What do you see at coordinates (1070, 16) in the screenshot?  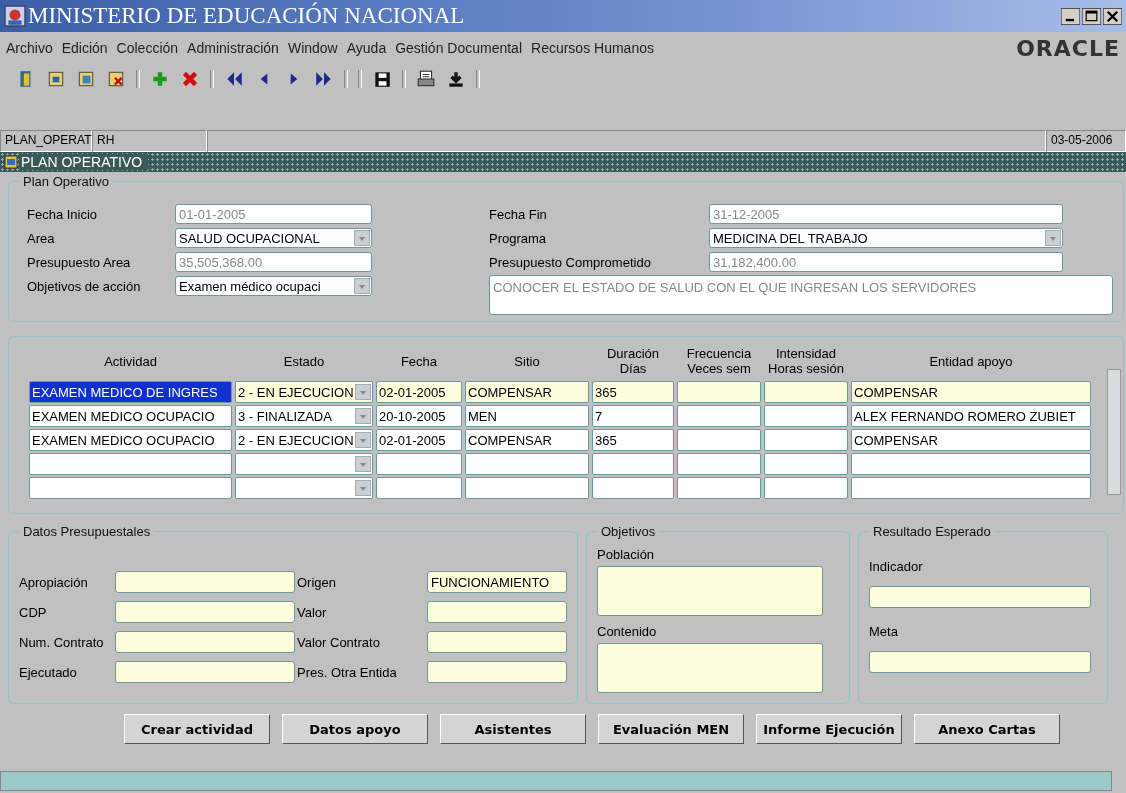 I see `minimize-icon` at bounding box center [1070, 16].